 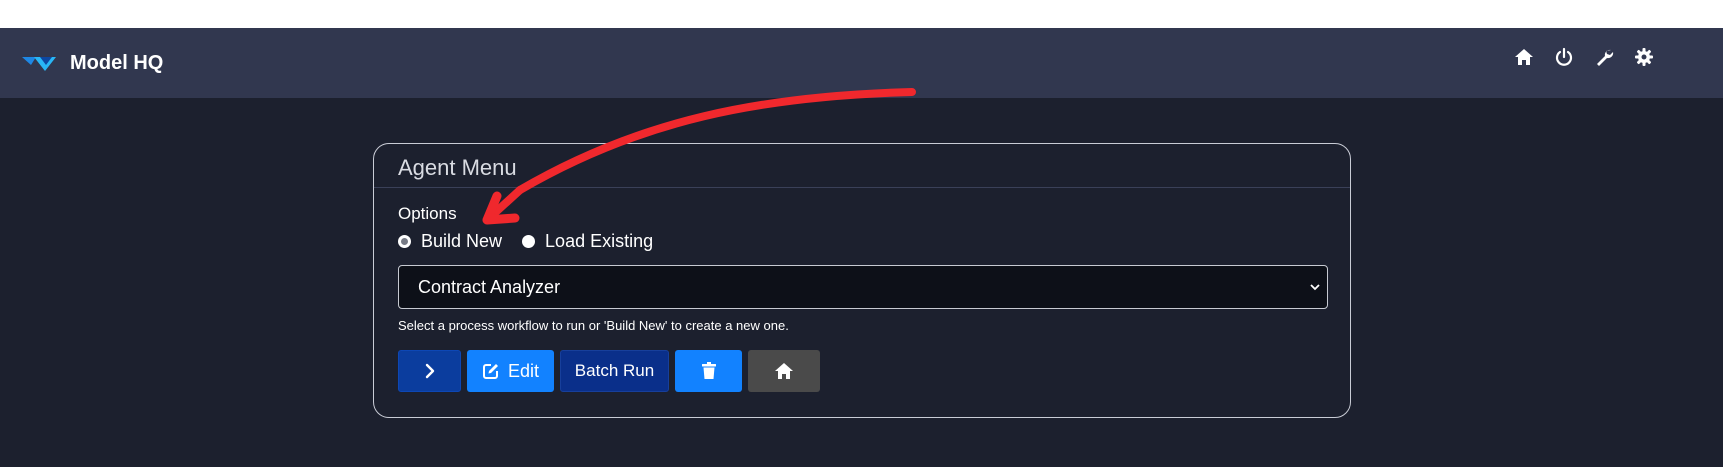 I want to click on chevron-right-icon, so click(x=429, y=371).